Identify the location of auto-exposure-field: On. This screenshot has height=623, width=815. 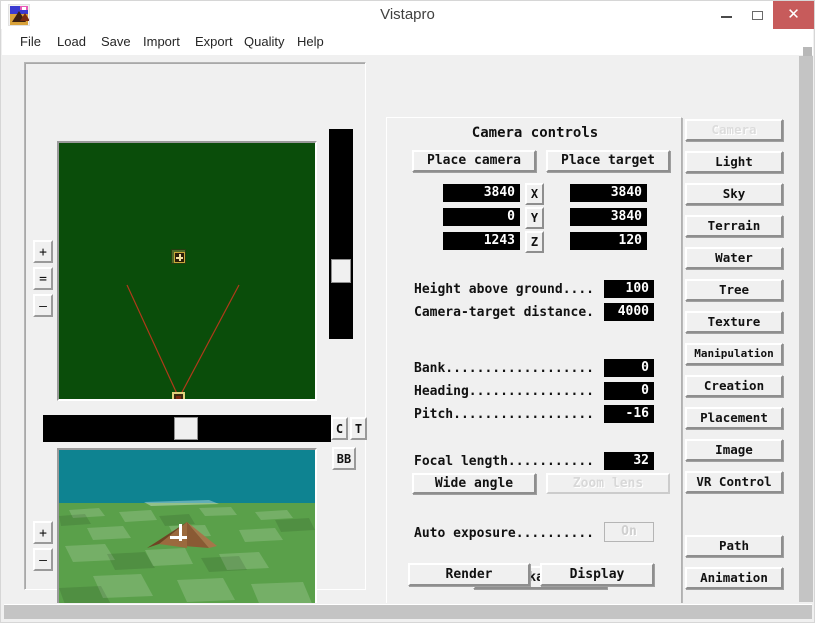
(629, 532).